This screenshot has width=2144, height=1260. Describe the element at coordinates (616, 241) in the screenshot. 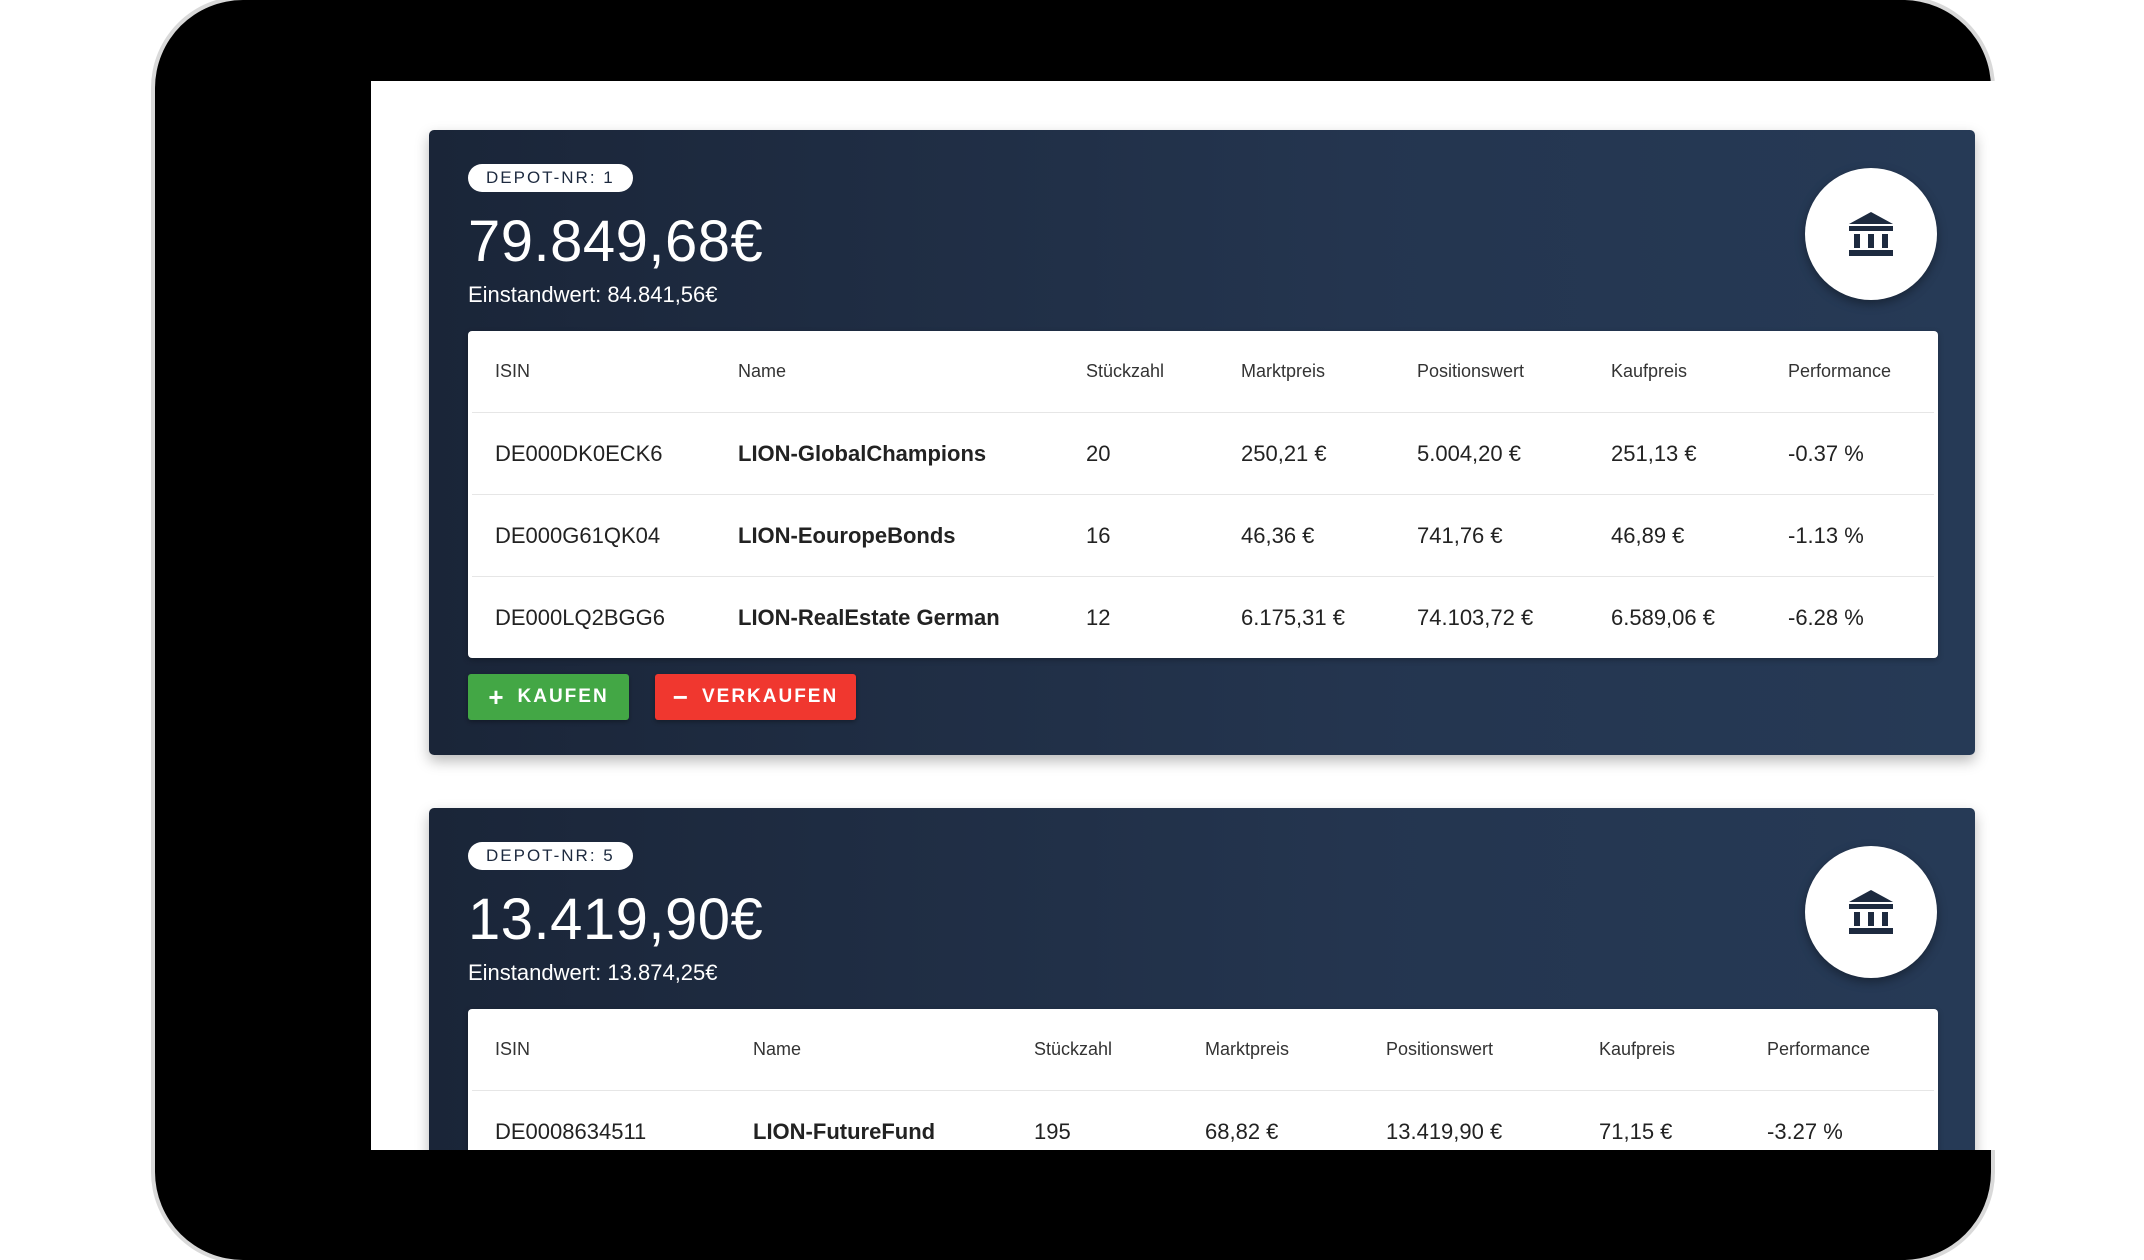

I see `depot-total-value: 79.849,68€` at that location.